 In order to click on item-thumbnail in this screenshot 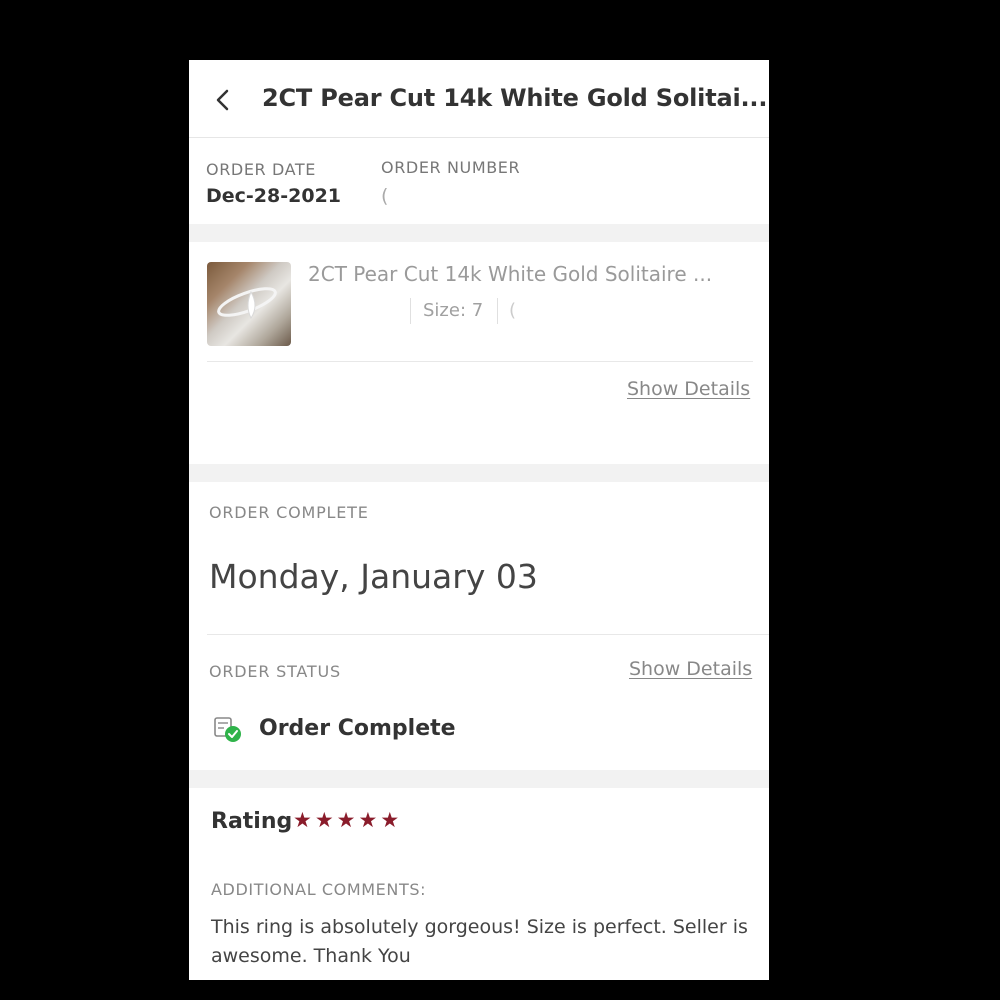, I will do `click(249, 304)`.